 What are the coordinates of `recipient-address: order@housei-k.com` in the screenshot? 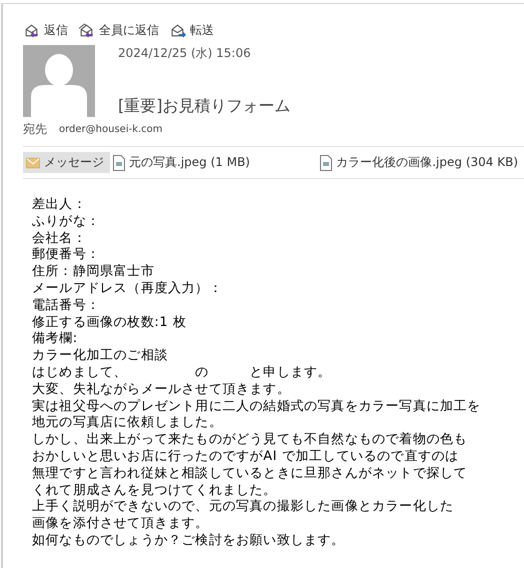 It's located at (111, 129).